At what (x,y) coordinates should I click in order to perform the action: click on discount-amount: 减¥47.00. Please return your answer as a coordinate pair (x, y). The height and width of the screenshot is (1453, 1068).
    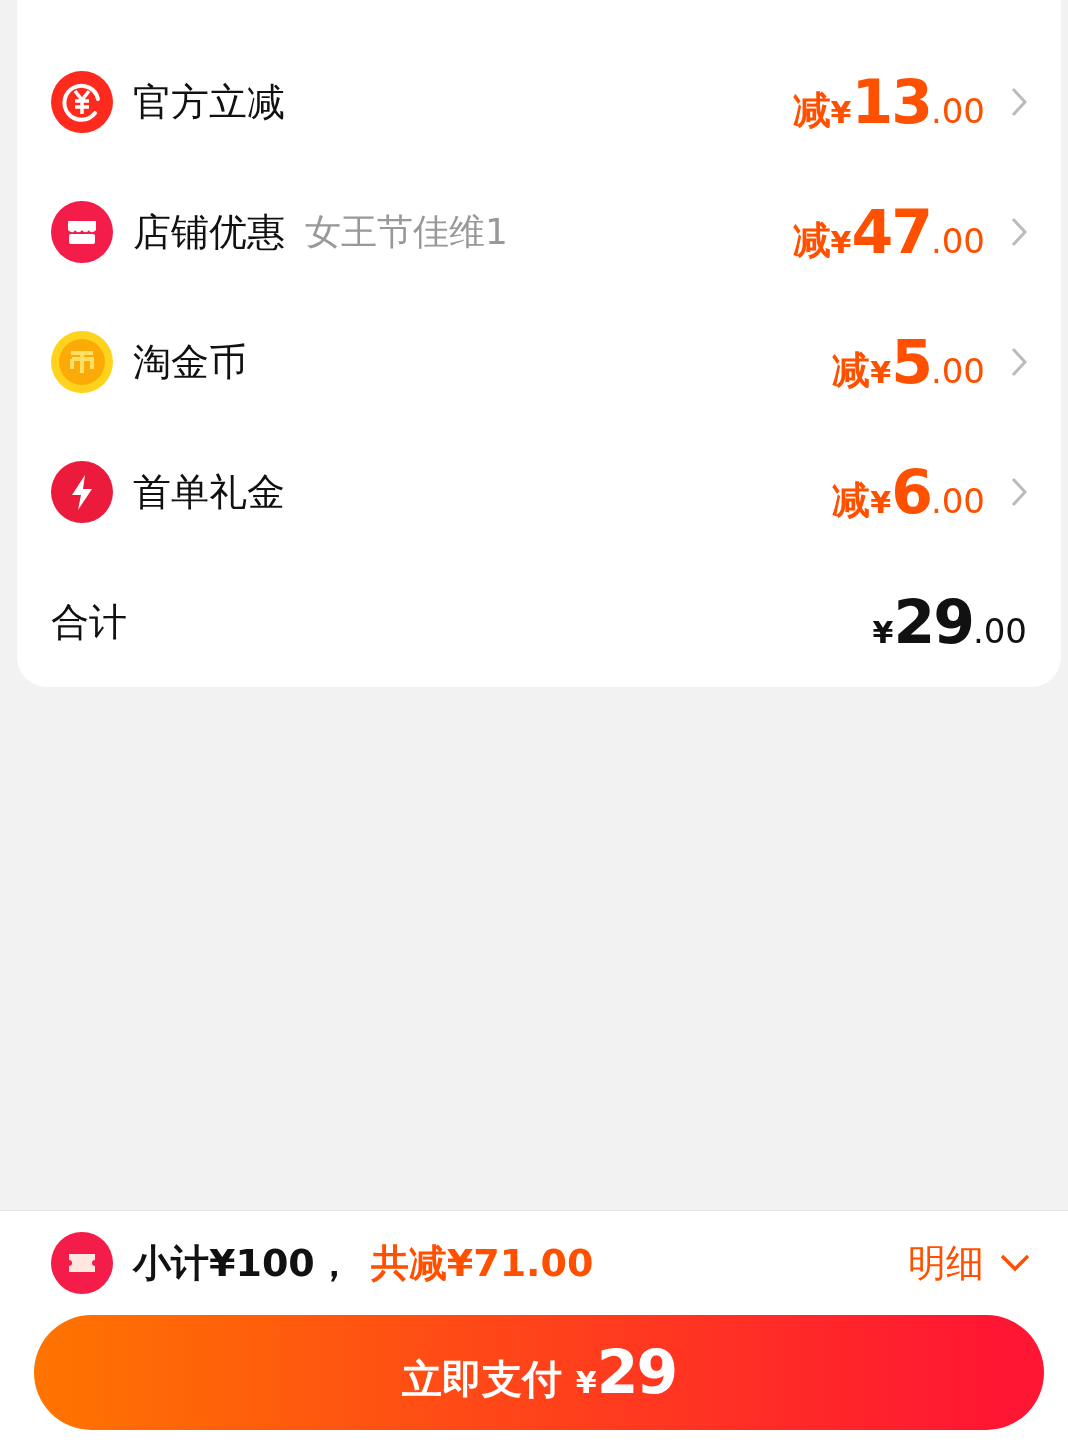
    Looking at the image, I should click on (888, 232).